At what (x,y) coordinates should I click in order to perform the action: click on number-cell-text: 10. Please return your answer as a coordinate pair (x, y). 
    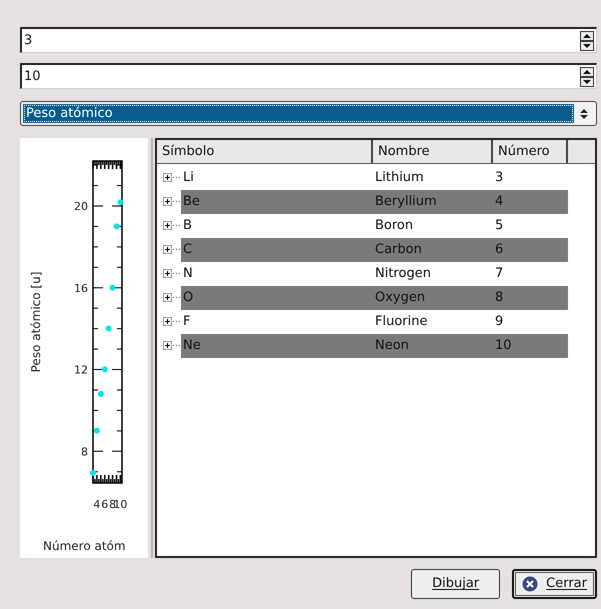
    Looking at the image, I should click on (503, 346).